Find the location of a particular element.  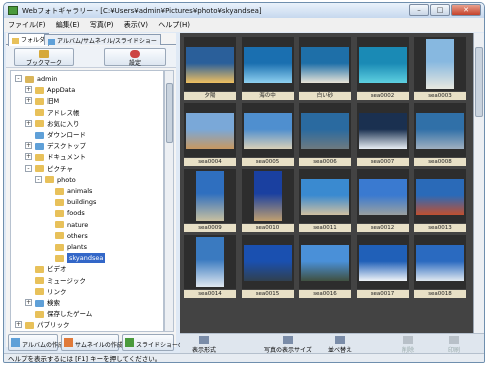

tree-item: foods is located at coordinates (86, 213).